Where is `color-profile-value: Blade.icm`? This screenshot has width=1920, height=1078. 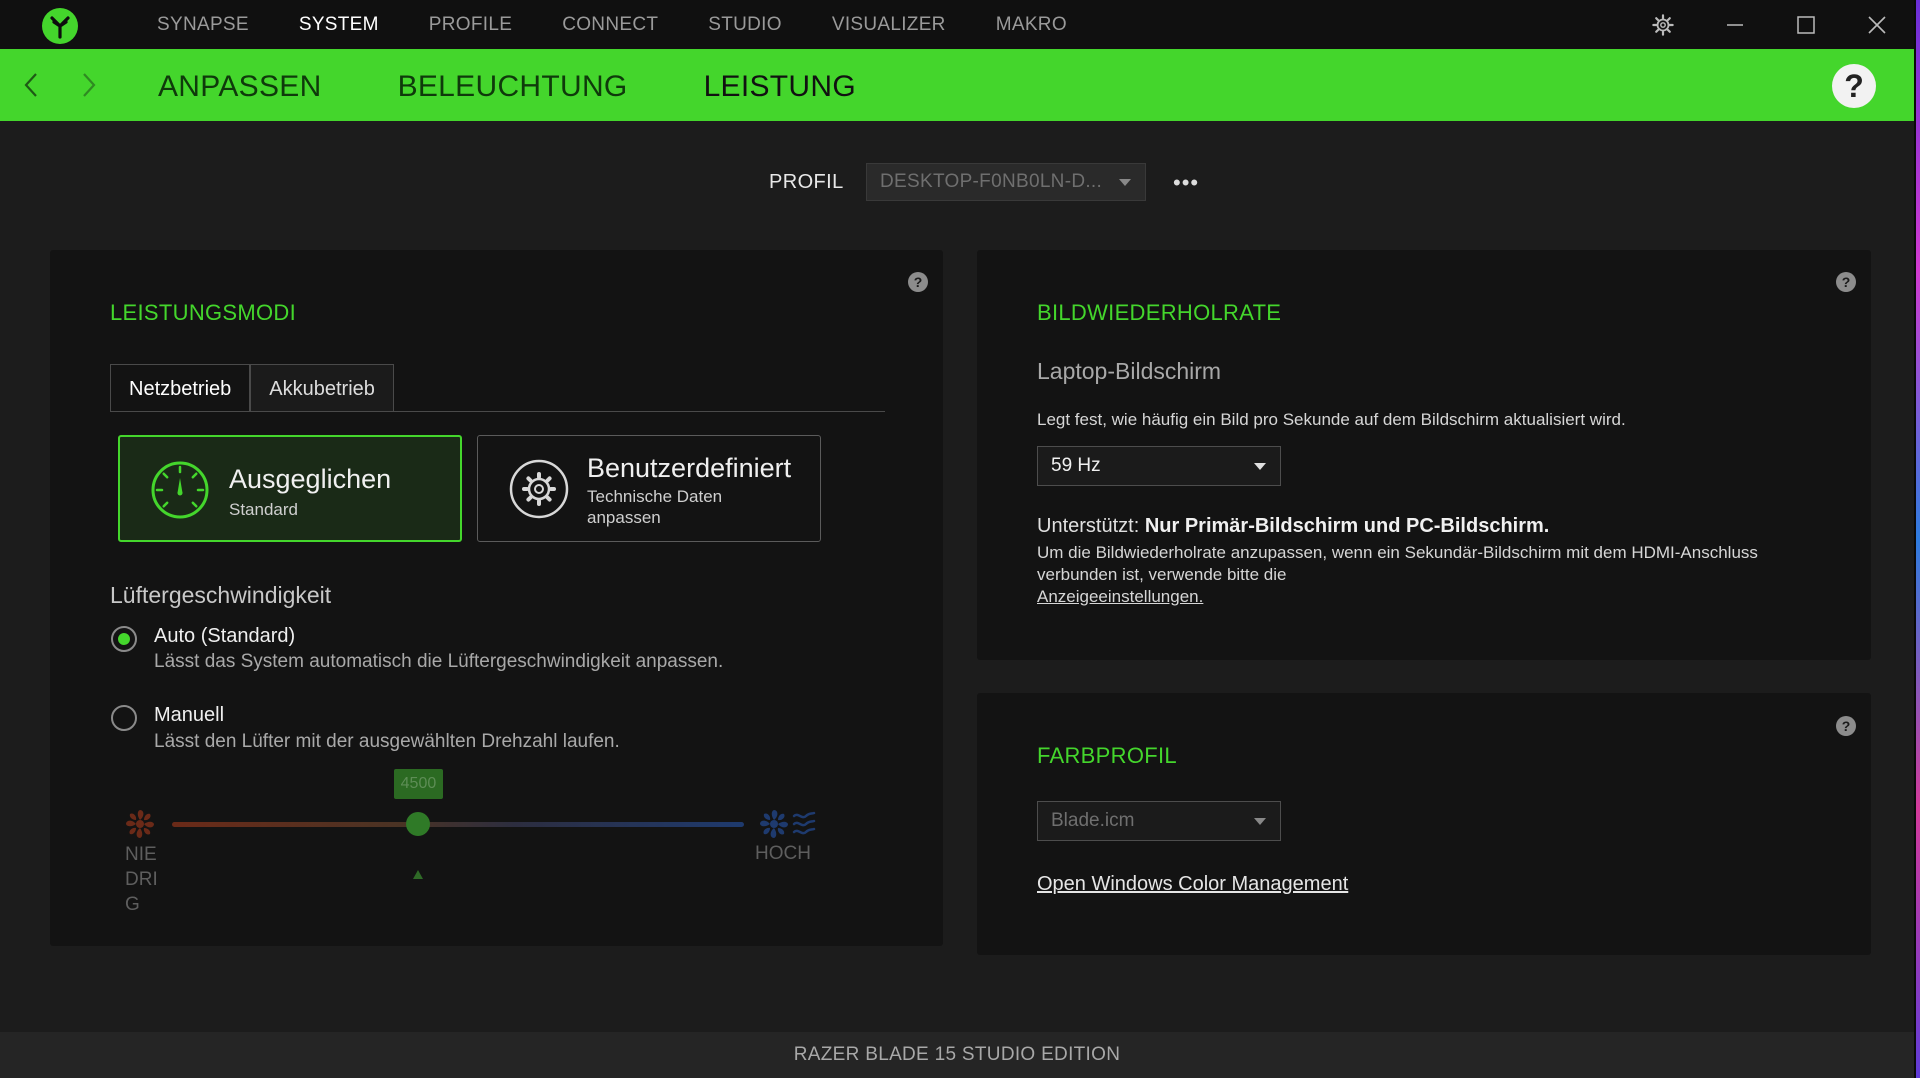 color-profile-value: Blade.icm is located at coordinates (1093, 820).